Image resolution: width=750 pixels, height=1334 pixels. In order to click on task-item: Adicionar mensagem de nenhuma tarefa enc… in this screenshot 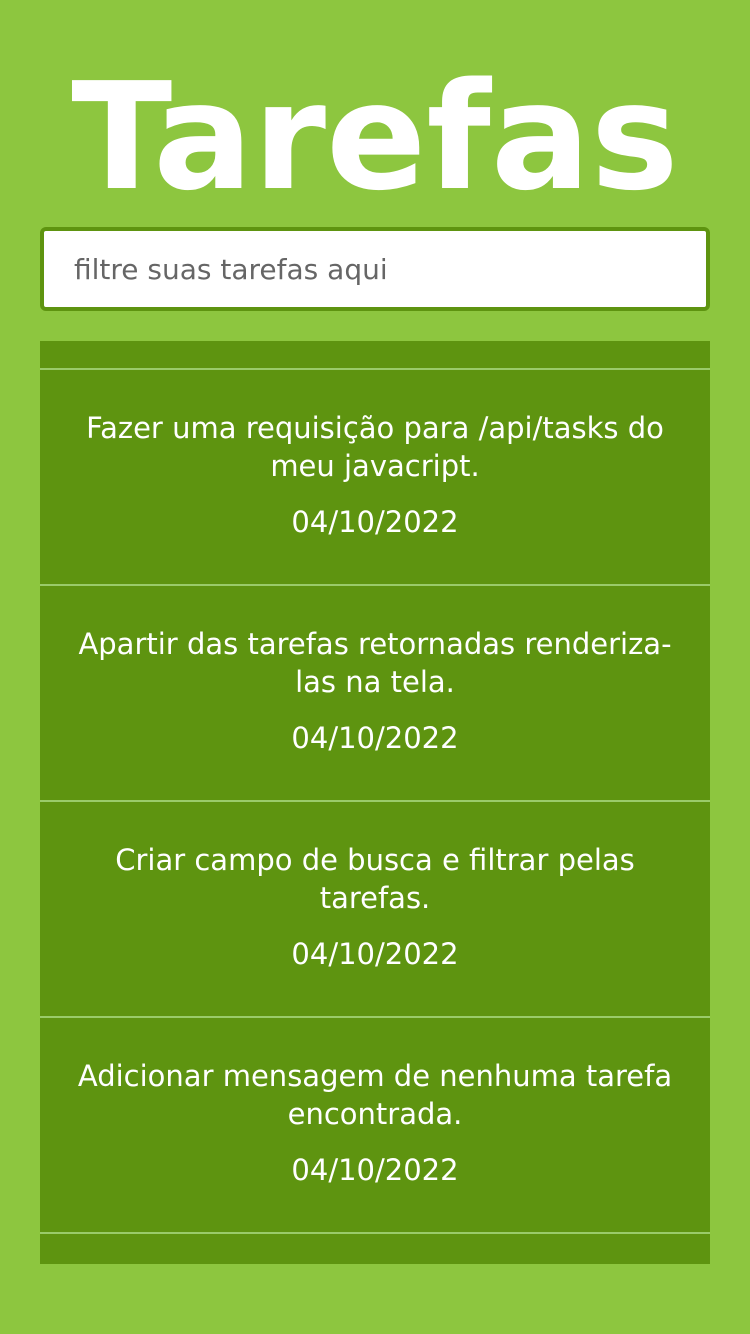, I will do `click(375, 1124)`.